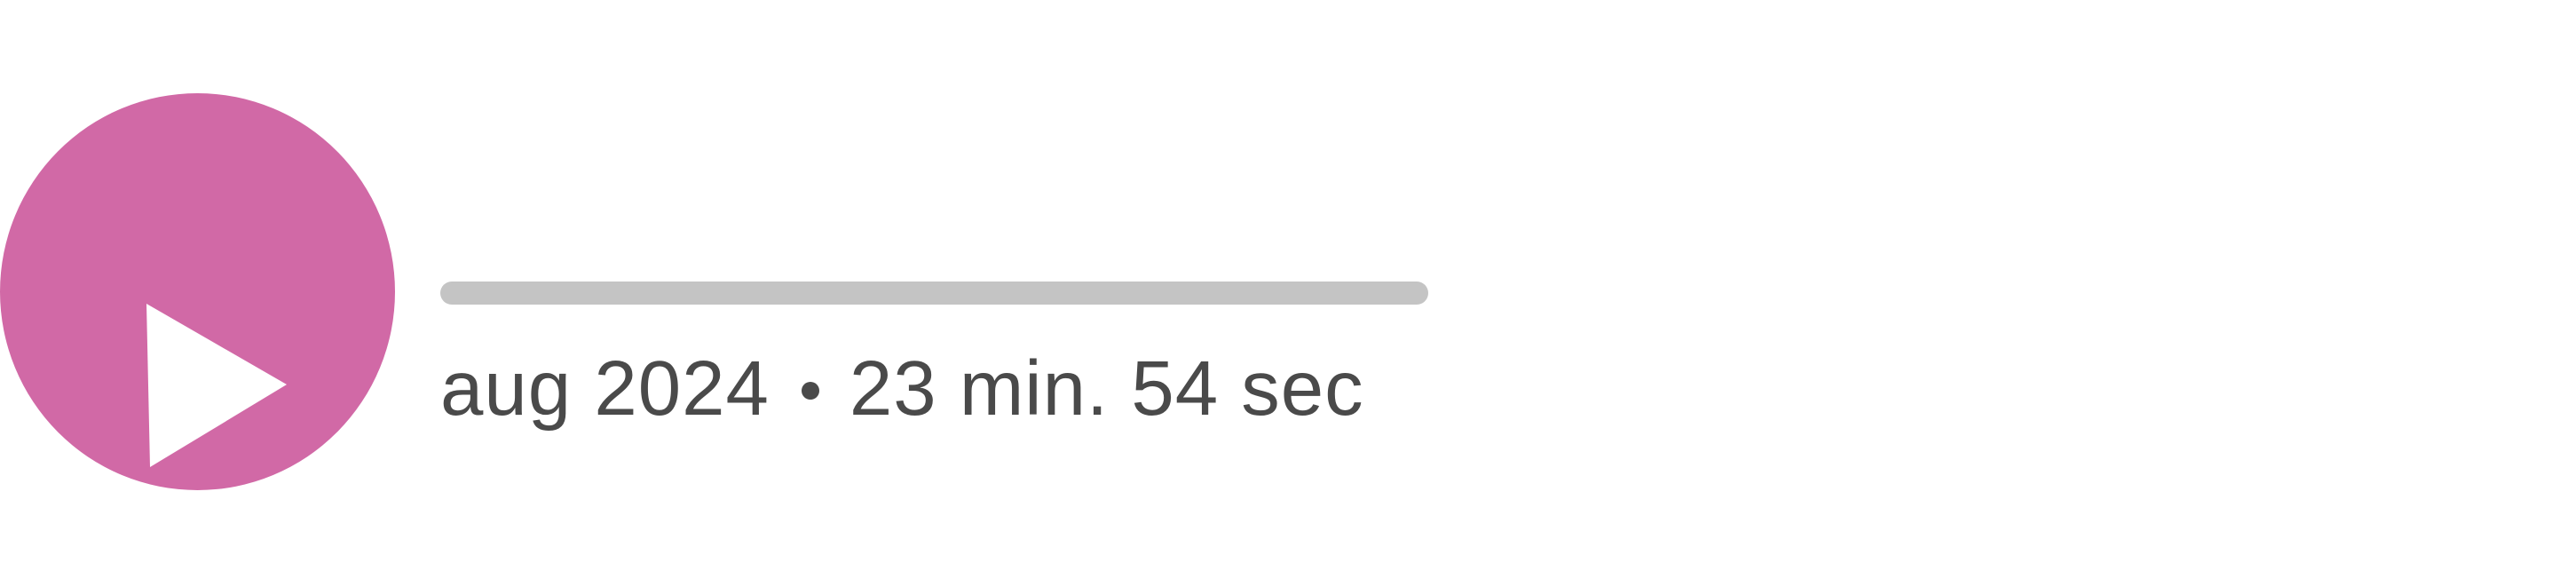 Image resolution: width=2576 pixels, height=563 pixels. Describe the element at coordinates (605, 388) in the screenshot. I see `publish-date: aug 2024` at that location.